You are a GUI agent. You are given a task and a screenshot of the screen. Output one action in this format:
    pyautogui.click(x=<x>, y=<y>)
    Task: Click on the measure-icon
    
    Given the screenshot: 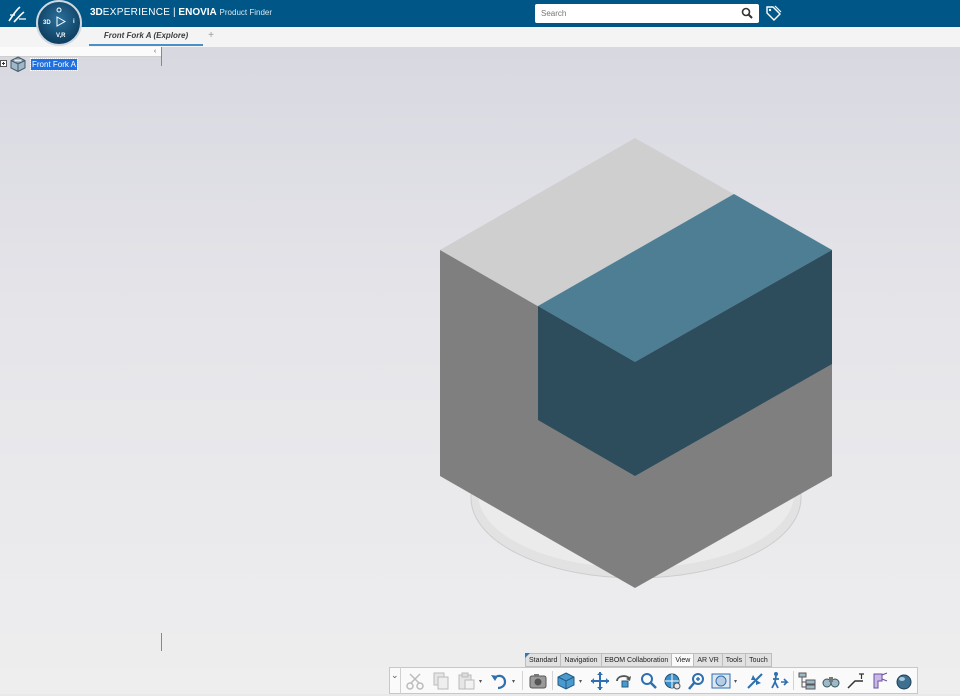 What is the action you would take?
    pyautogui.click(x=856, y=681)
    